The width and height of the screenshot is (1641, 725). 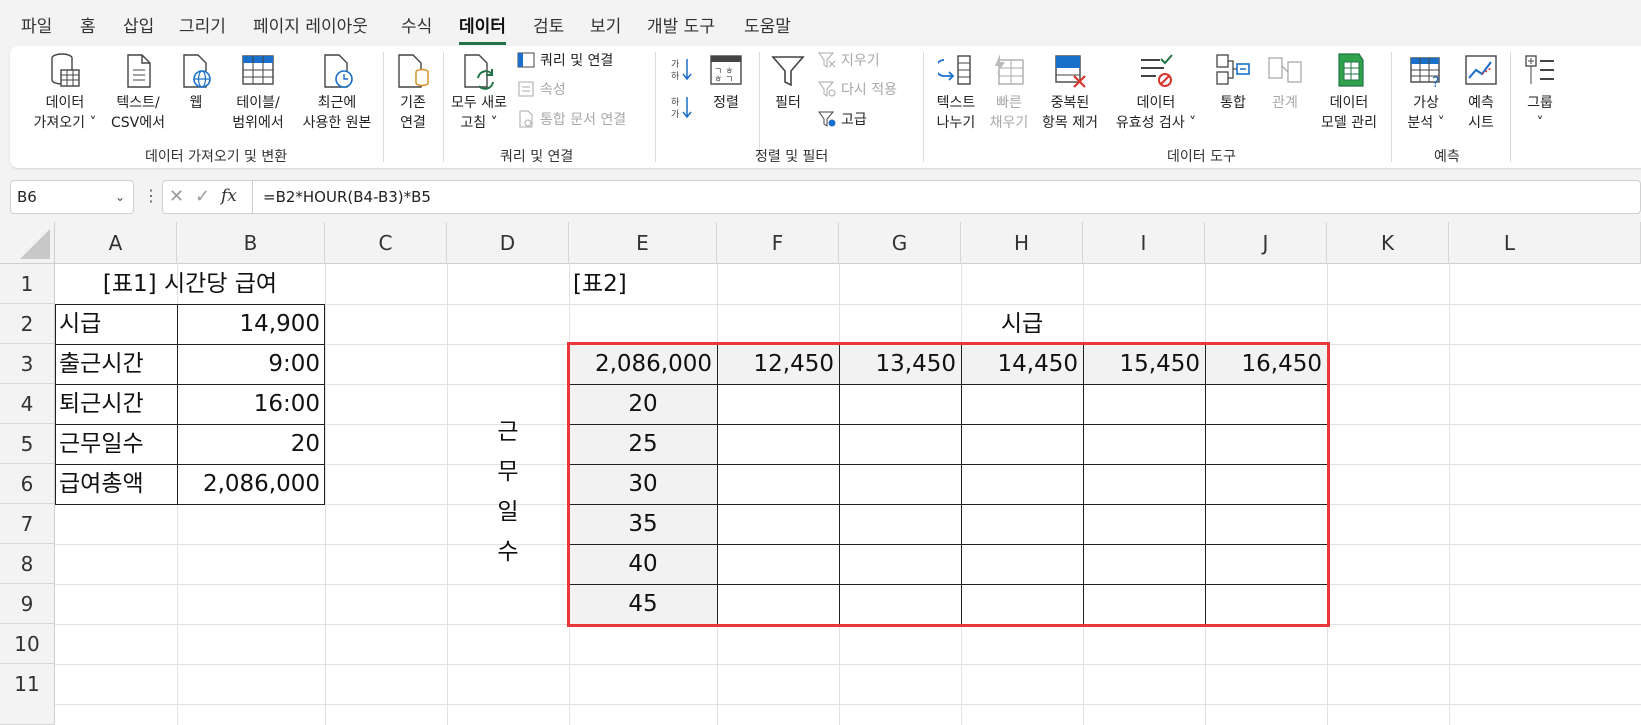 What do you see at coordinates (482, 28) in the screenshot?
I see `tab-data: 데이터` at bounding box center [482, 28].